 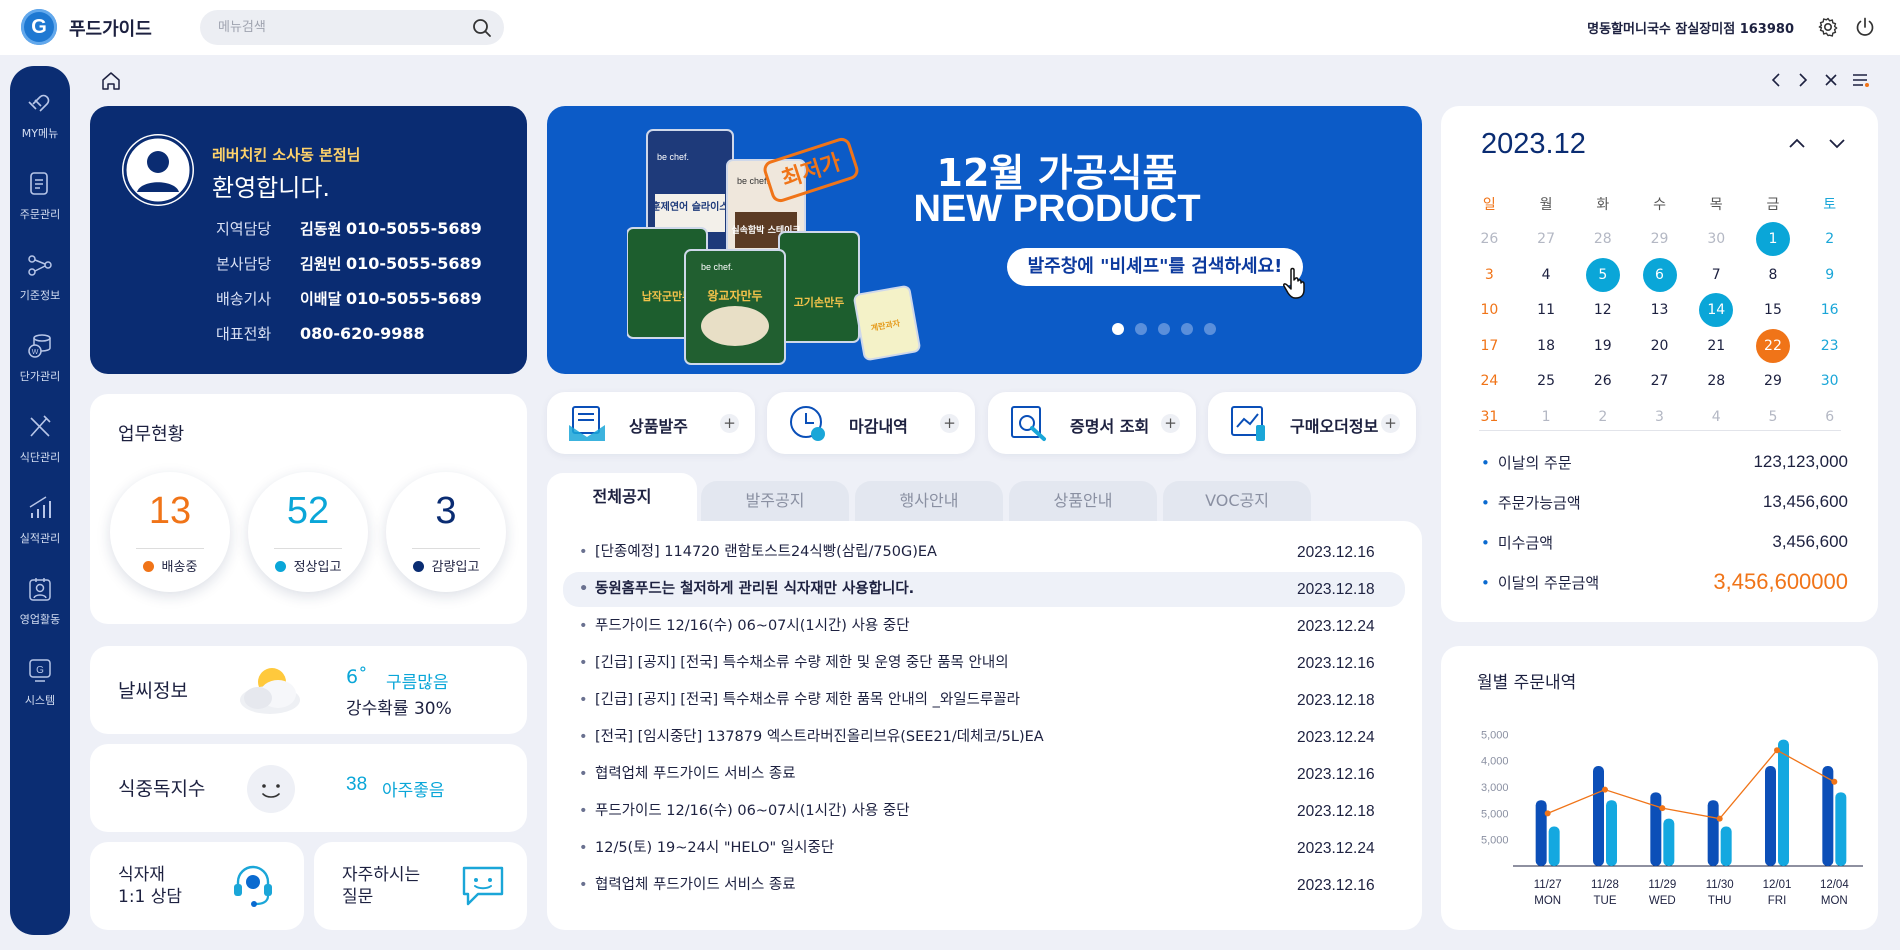 What do you see at coordinates (1602, 346) in the screenshot?
I see `calendar-day: 19` at bounding box center [1602, 346].